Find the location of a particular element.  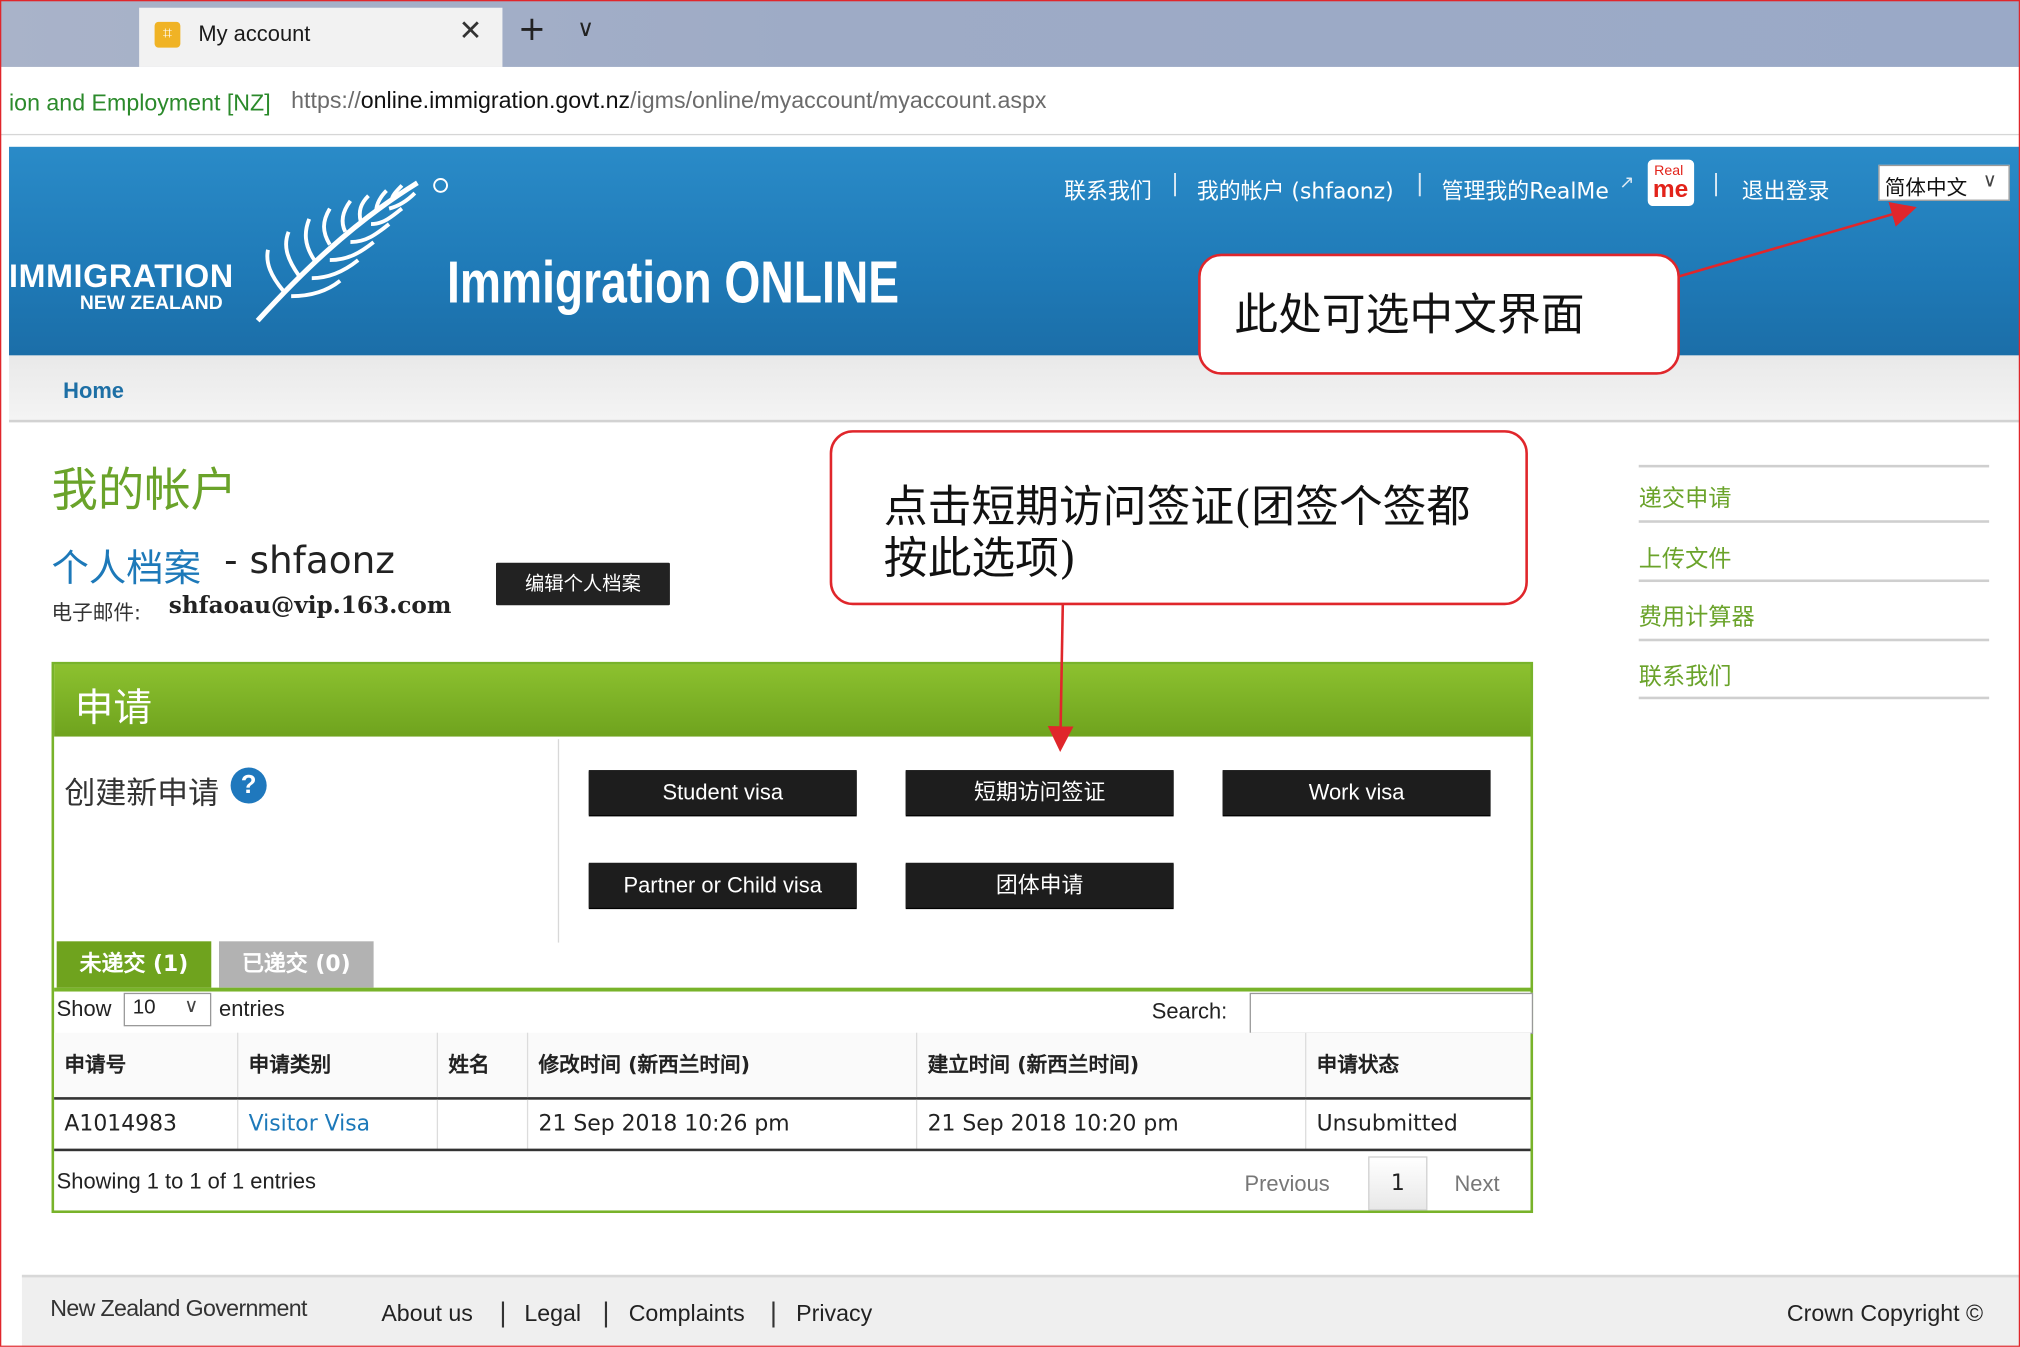

annotation-visa-text: 点击短期访问签证(团签个签都按此选项) is located at coordinates (1177, 533).